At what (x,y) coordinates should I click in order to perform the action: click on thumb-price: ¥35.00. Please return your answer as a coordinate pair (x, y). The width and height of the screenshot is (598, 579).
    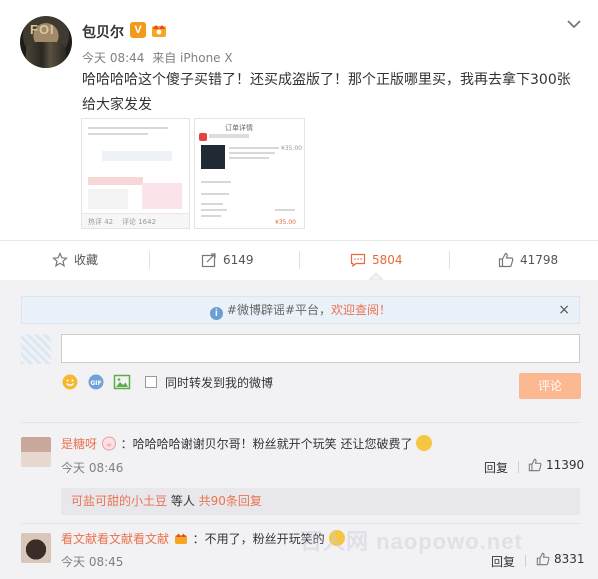
    Looking at the image, I should click on (291, 148).